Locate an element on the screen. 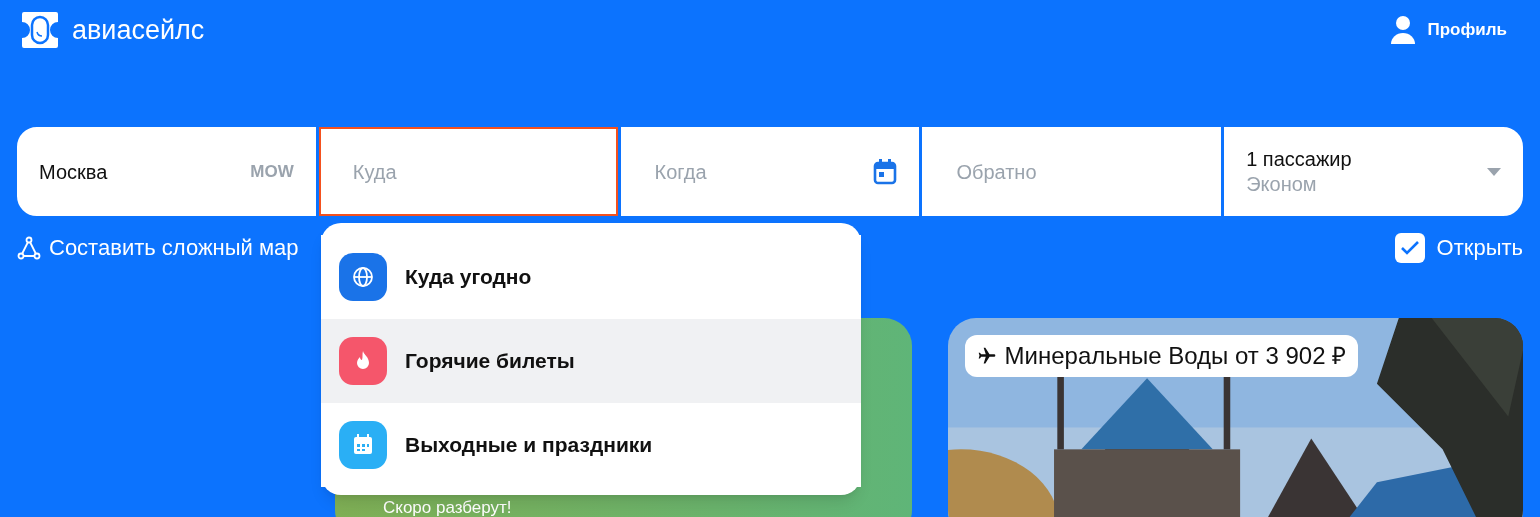 The width and height of the screenshot is (1540, 517). globe-icon is located at coordinates (363, 277).